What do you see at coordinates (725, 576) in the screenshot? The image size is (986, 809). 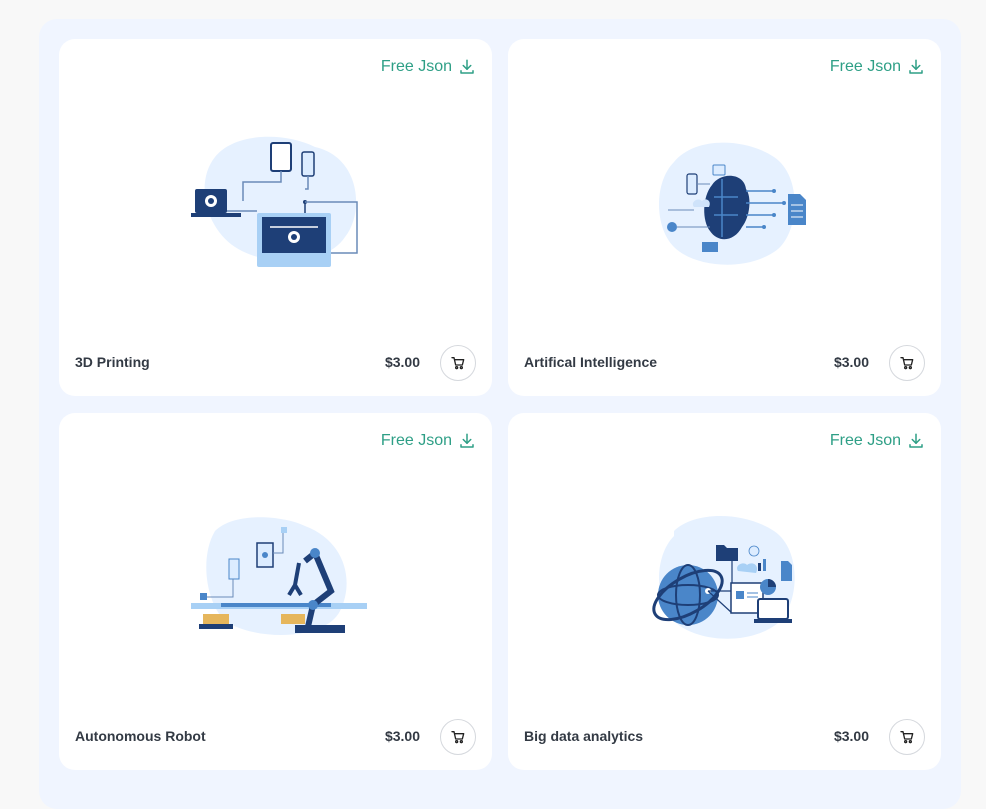 I see `big-data-analytics-illustration` at bounding box center [725, 576].